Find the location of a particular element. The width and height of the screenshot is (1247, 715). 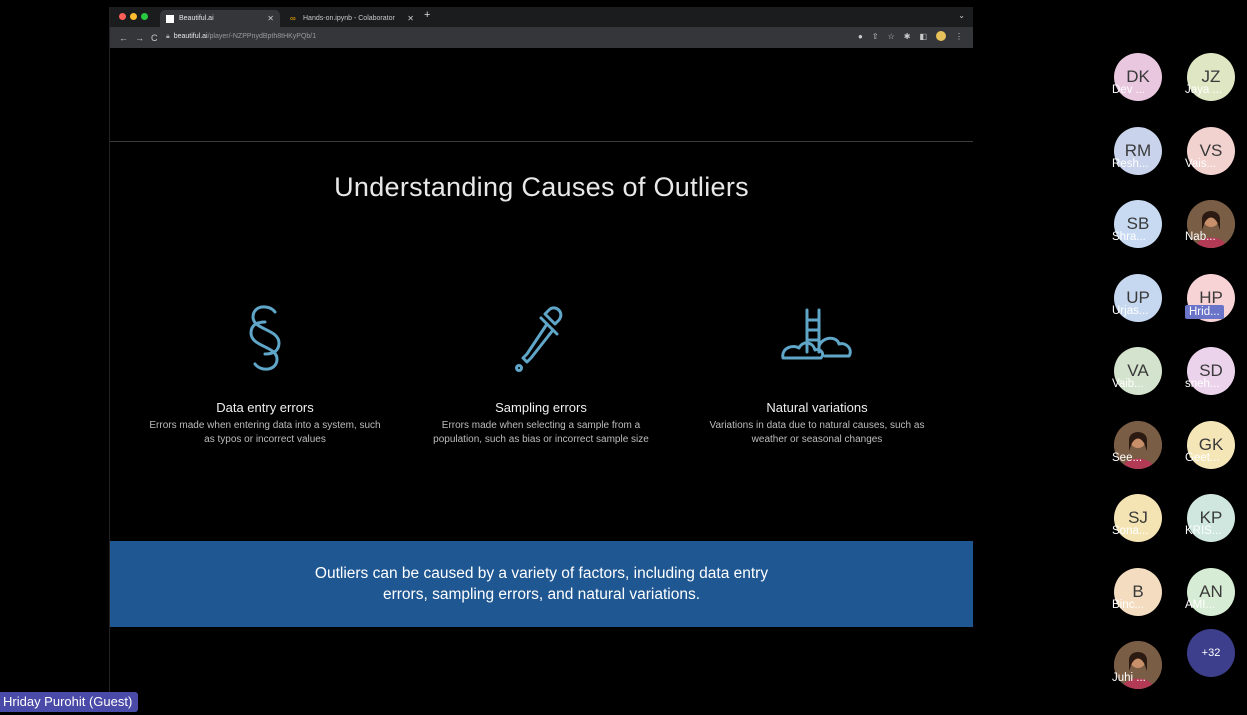

cause-title: Data entry errors is located at coordinates (265, 407).